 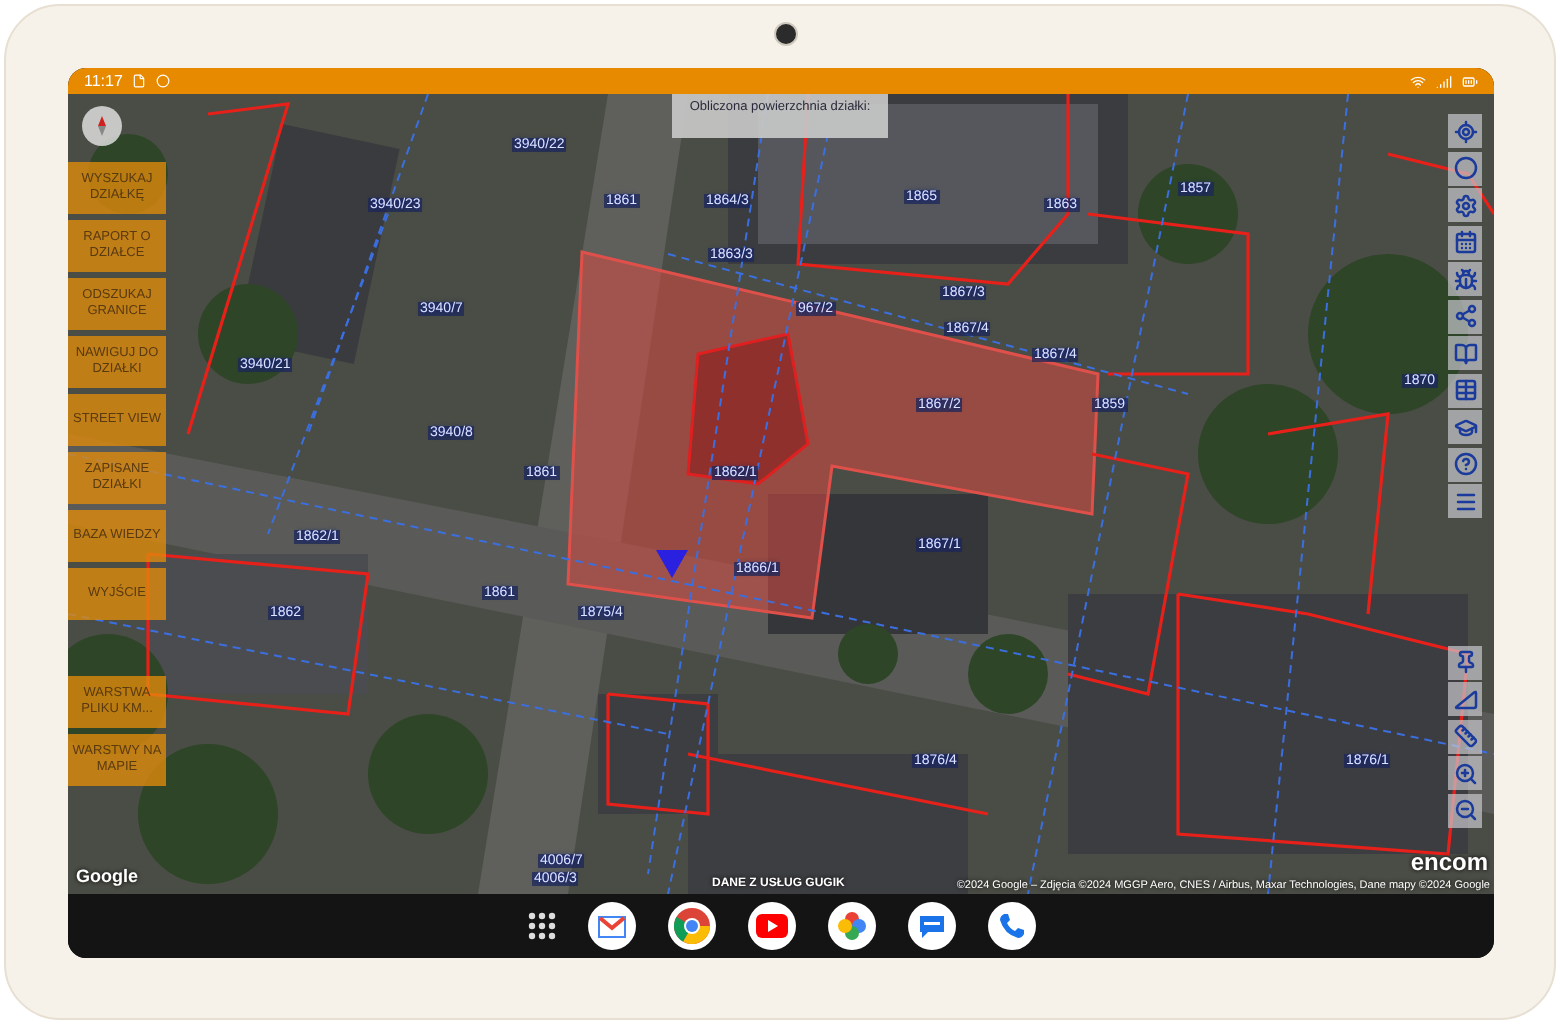 I want to click on sd-card-icon, so click(x=139, y=81).